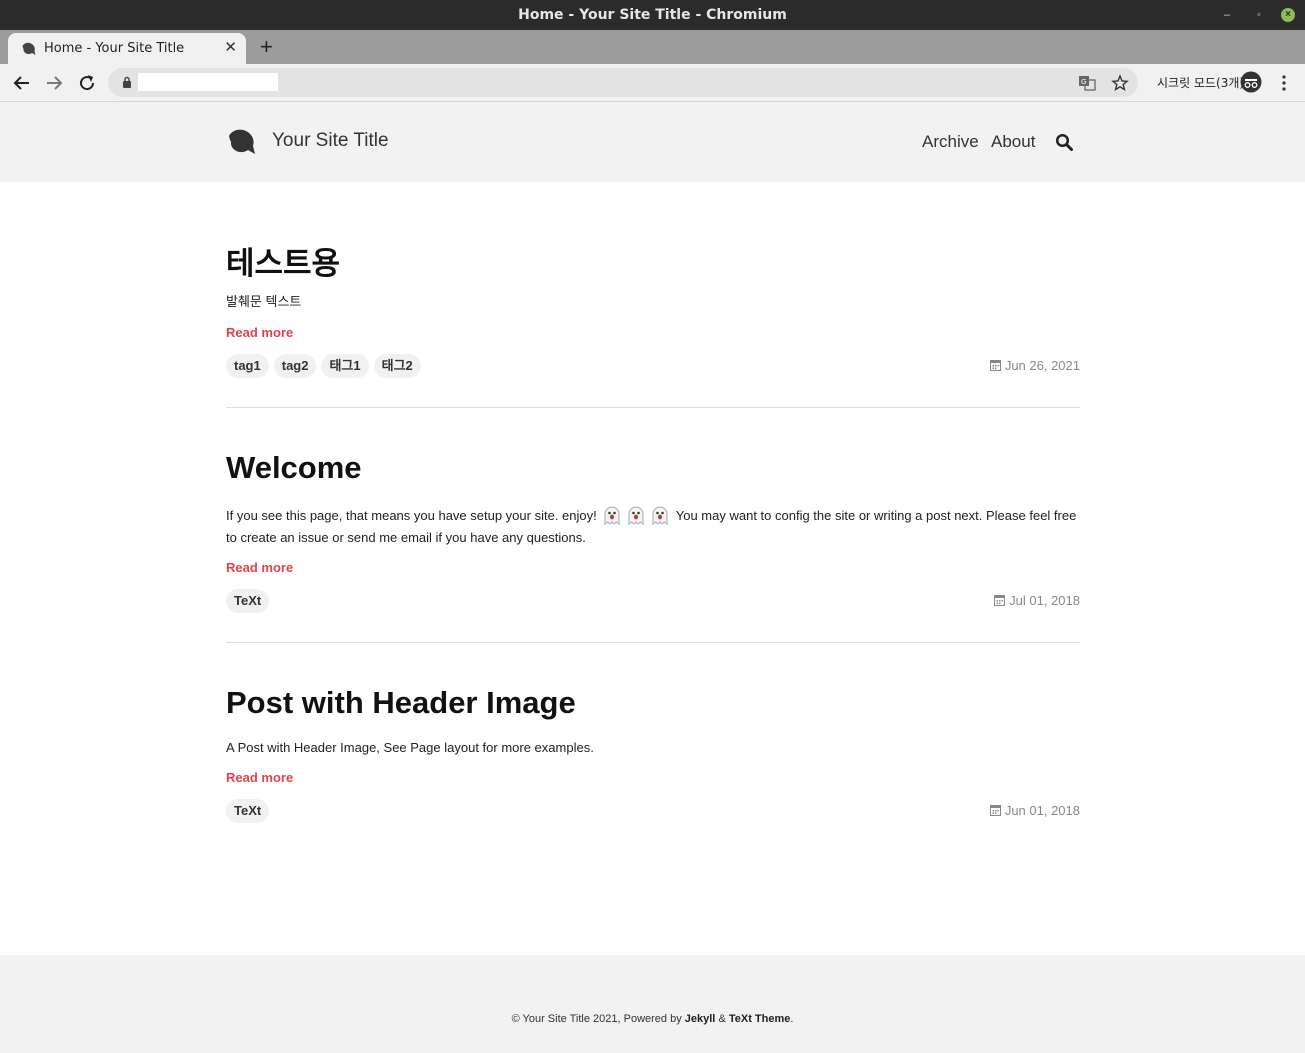  I want to click on svg-text: G, so click(1083, 82).